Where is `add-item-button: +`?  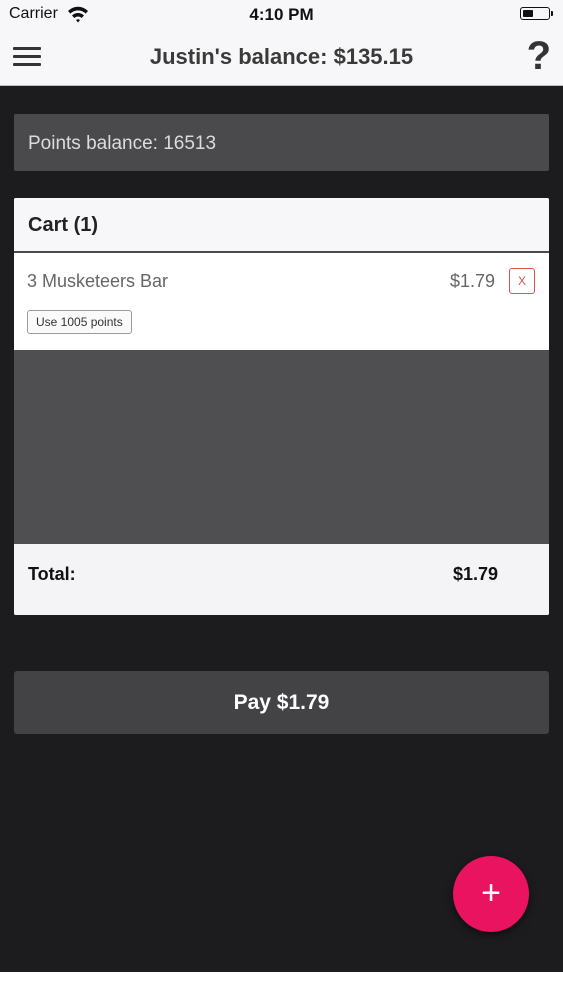 add-item-button: + is located at coordinates (491, 894).